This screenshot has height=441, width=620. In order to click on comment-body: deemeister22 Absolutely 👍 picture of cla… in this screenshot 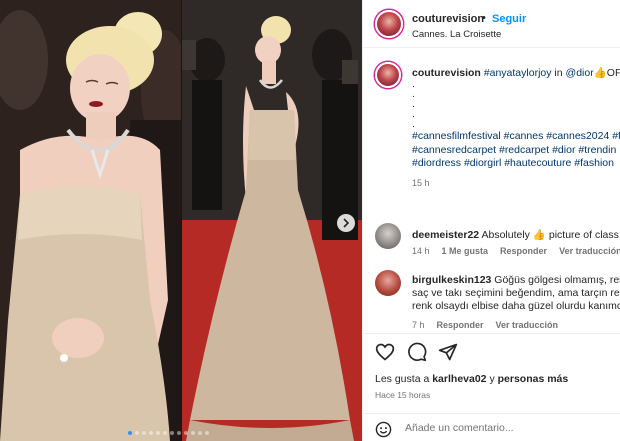, I will do `click(516, 235)`.